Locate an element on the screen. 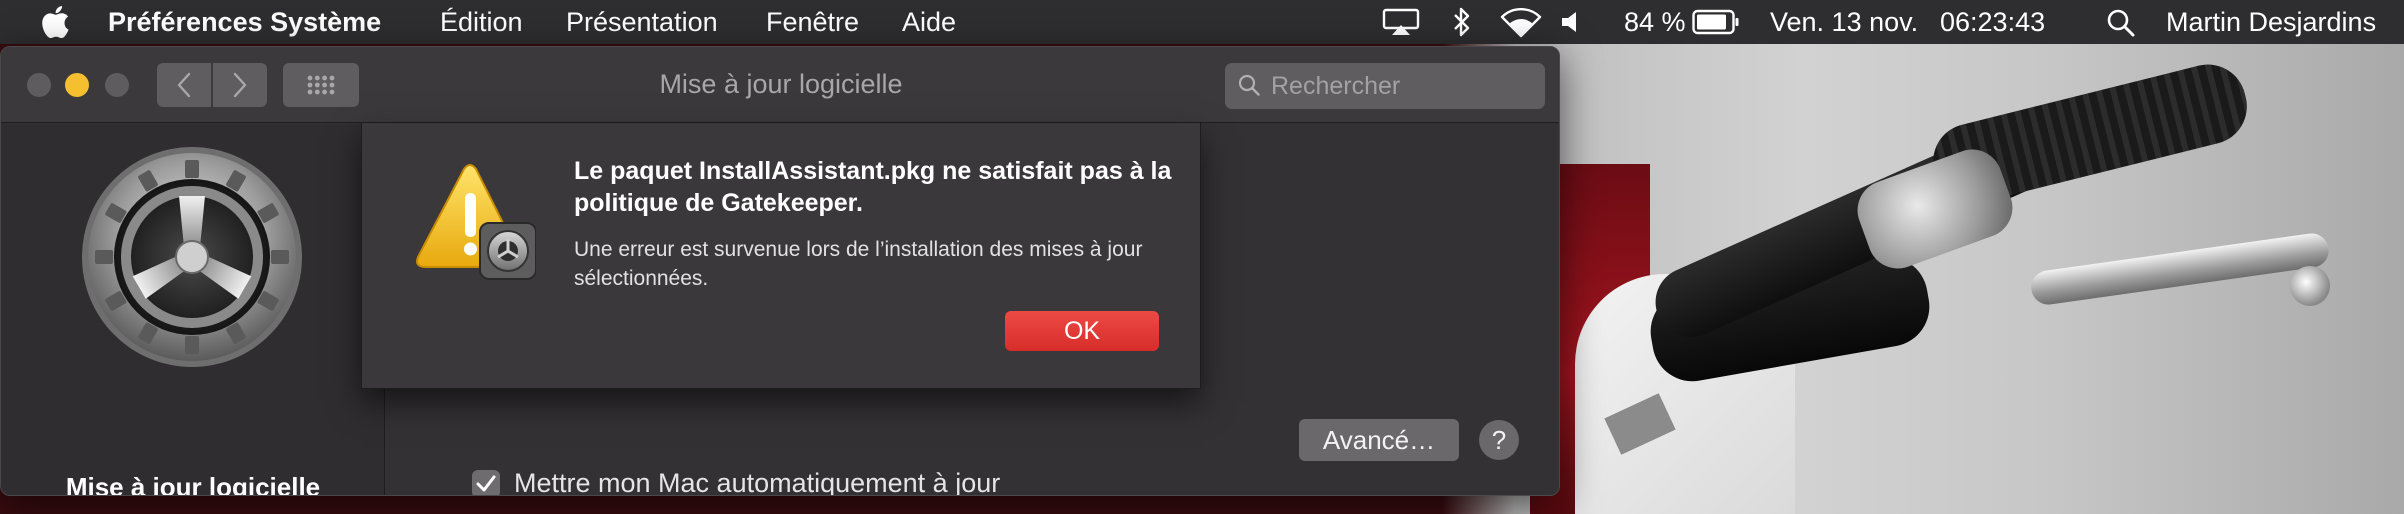 This screenshot has height=514, width=2404. forward-button is located at coordinates (240, 85).